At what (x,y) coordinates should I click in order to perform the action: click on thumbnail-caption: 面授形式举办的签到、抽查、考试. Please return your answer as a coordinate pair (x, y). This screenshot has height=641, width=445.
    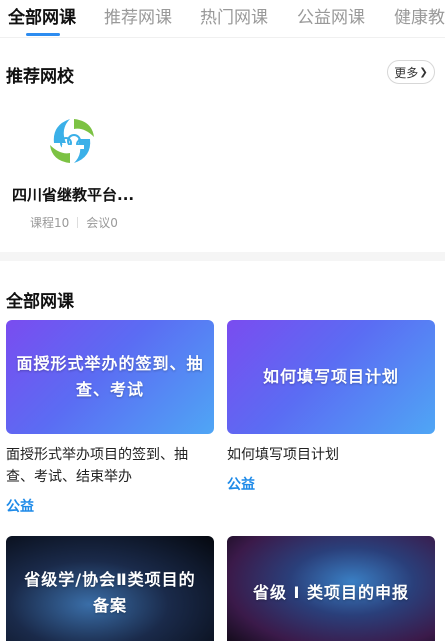
    Looking at the image, I should click on (110, 376).